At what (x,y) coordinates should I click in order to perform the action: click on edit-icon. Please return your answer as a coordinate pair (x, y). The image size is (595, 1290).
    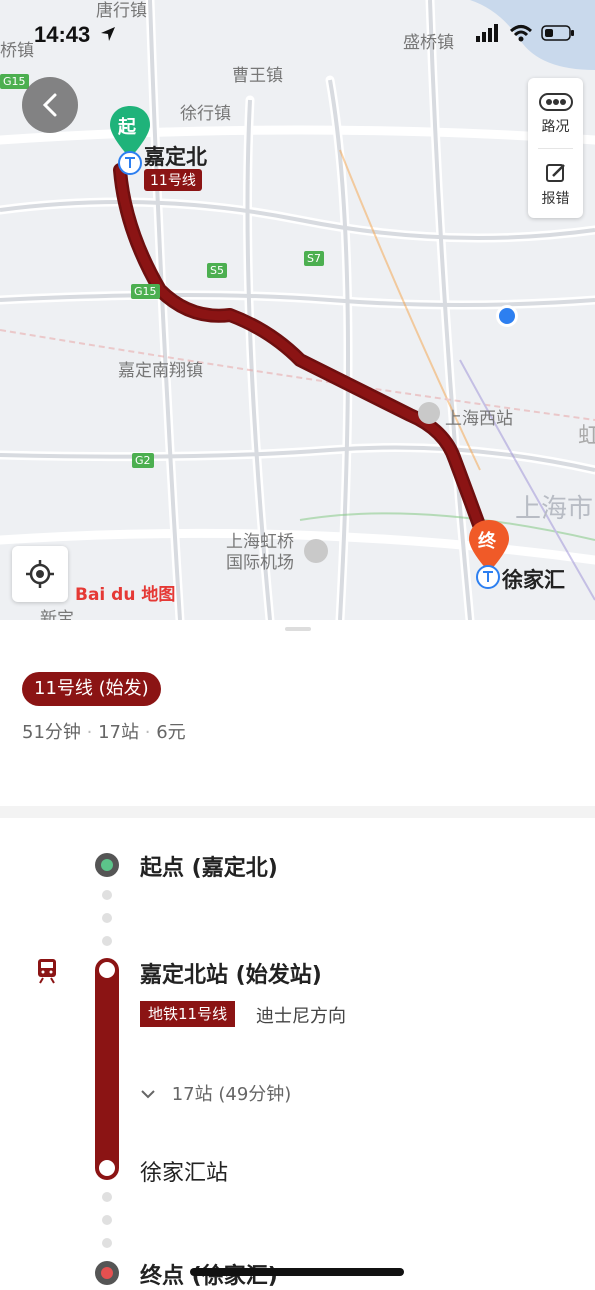
    Looking at the image, I should click on (555, 173).